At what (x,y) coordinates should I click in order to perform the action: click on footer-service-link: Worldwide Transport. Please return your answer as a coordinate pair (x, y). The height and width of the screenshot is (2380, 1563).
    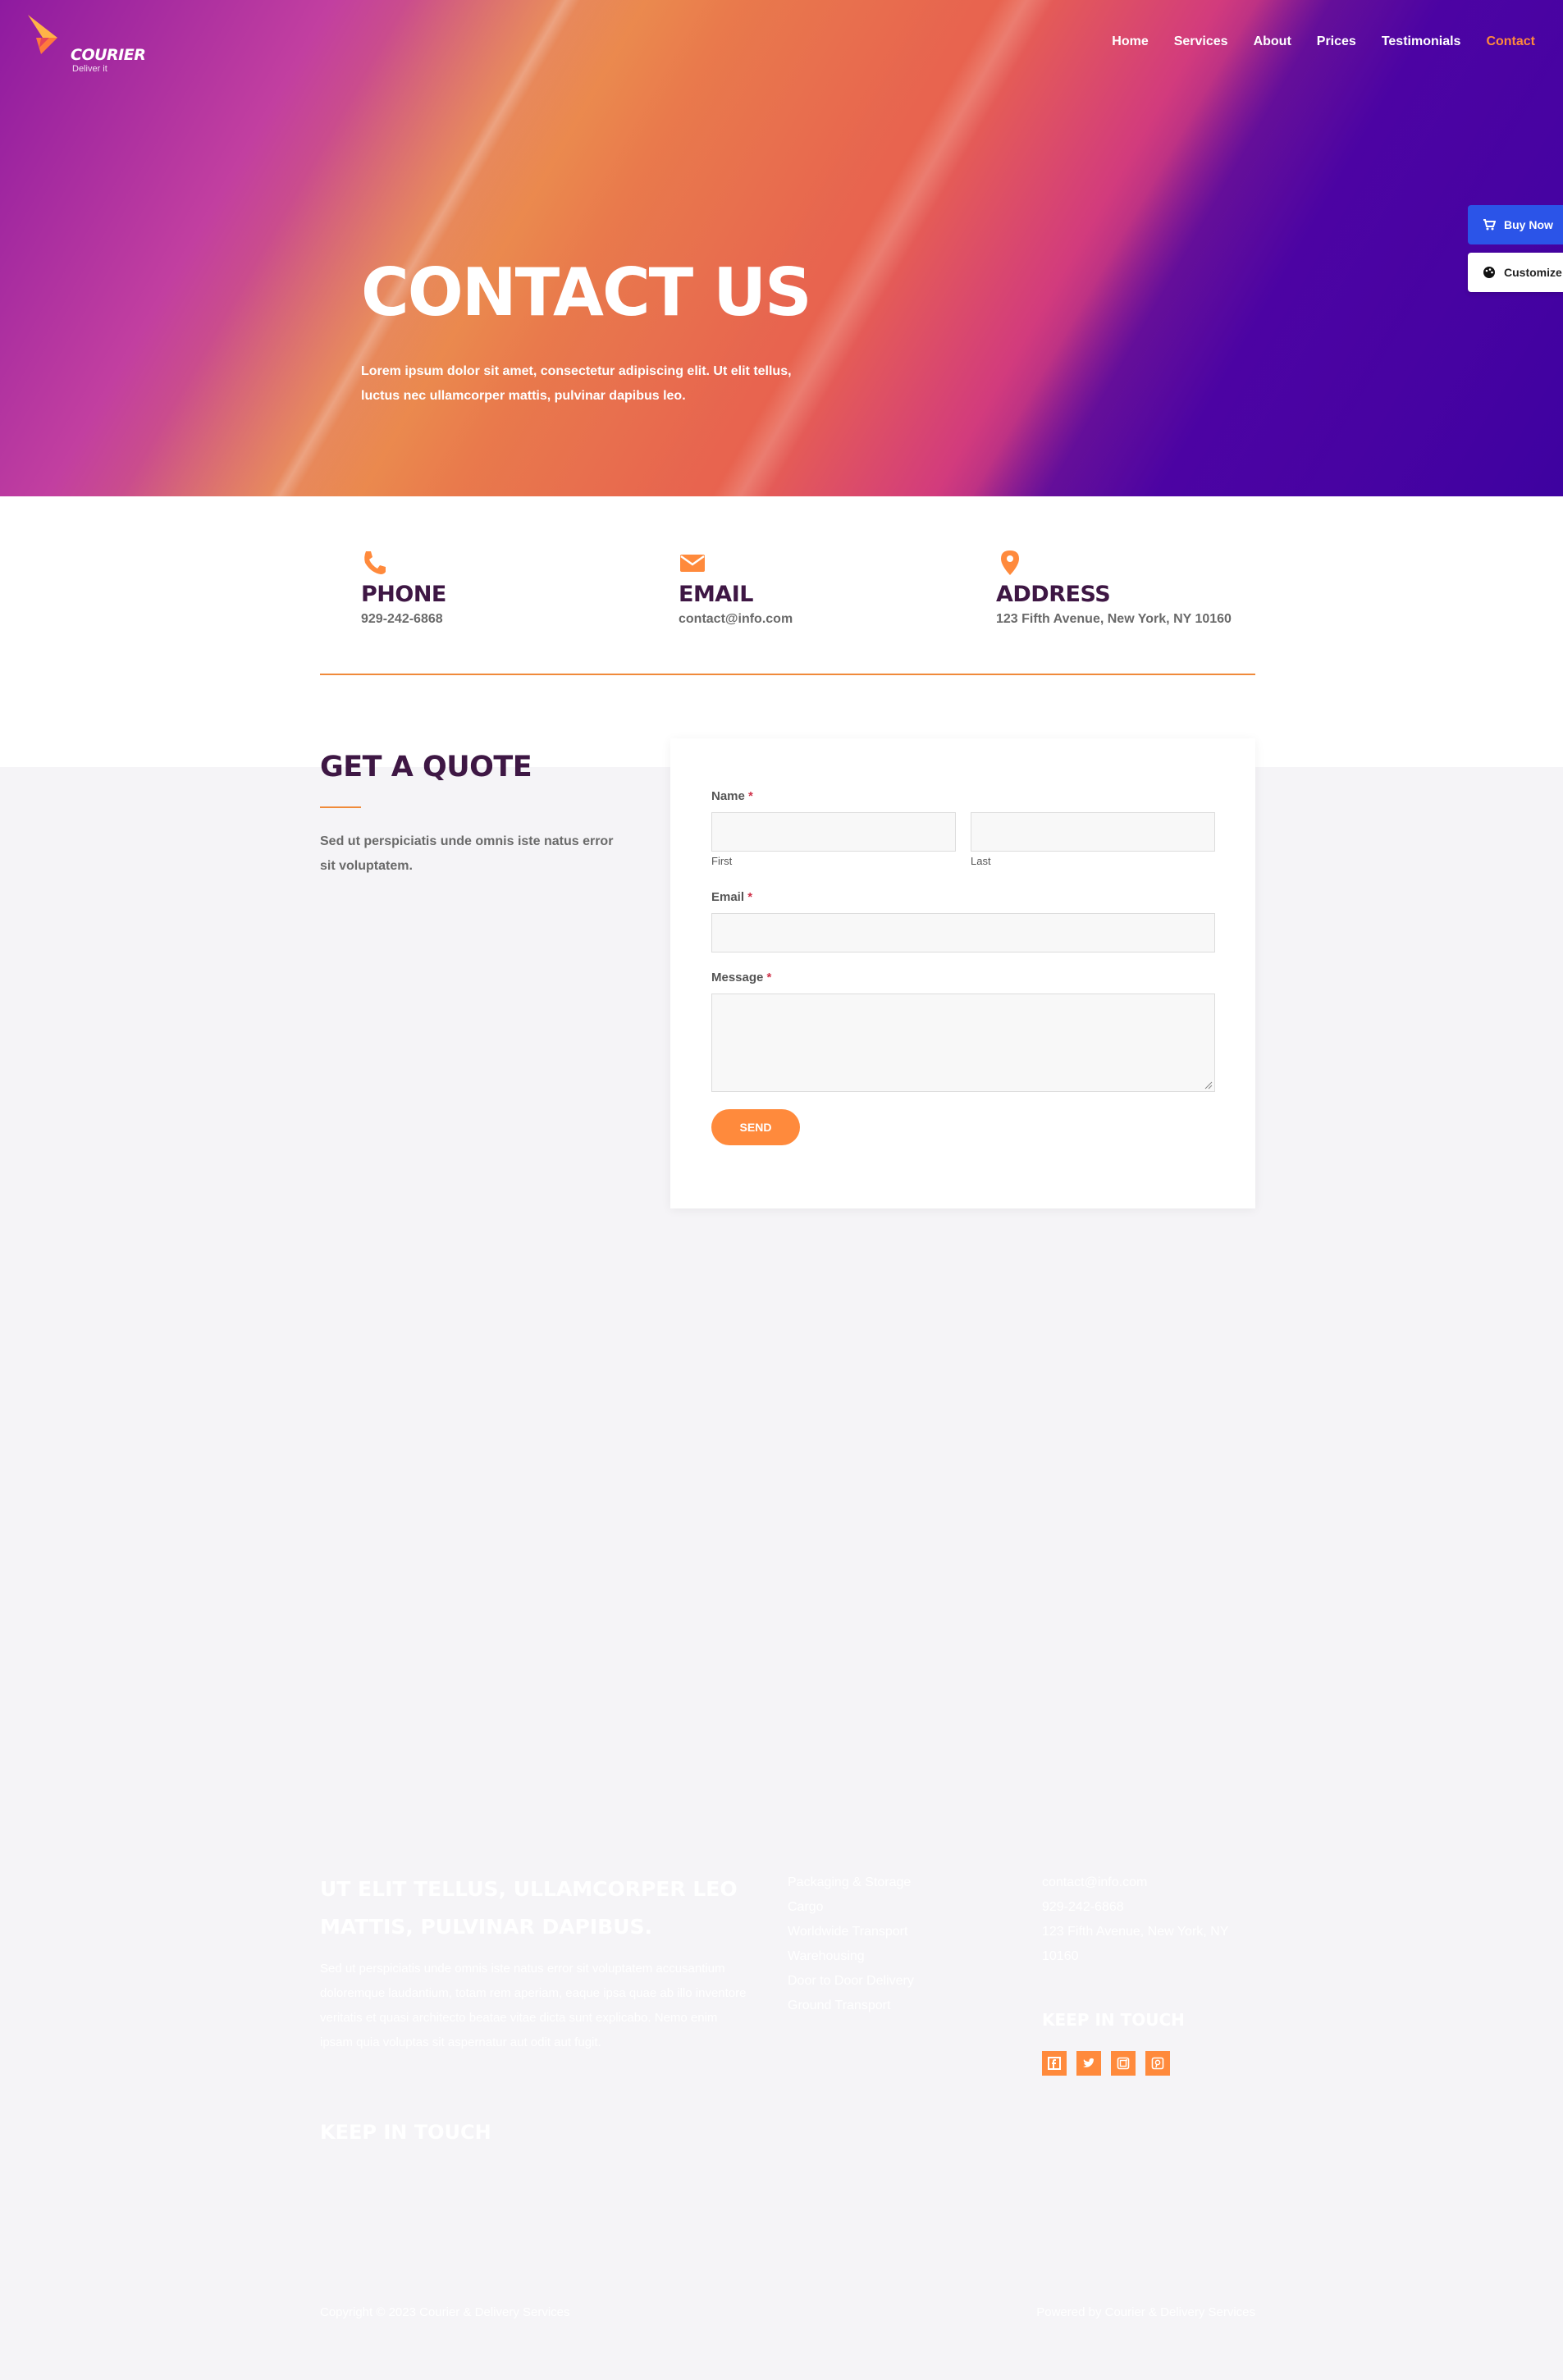
    Looking at the image, I should click on (851, 1932).